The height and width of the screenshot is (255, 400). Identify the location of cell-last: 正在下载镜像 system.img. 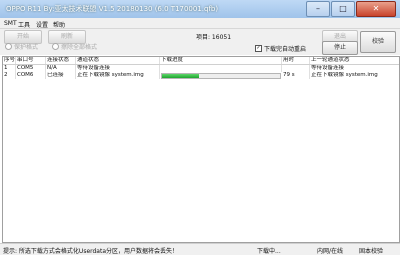
(344, 75).